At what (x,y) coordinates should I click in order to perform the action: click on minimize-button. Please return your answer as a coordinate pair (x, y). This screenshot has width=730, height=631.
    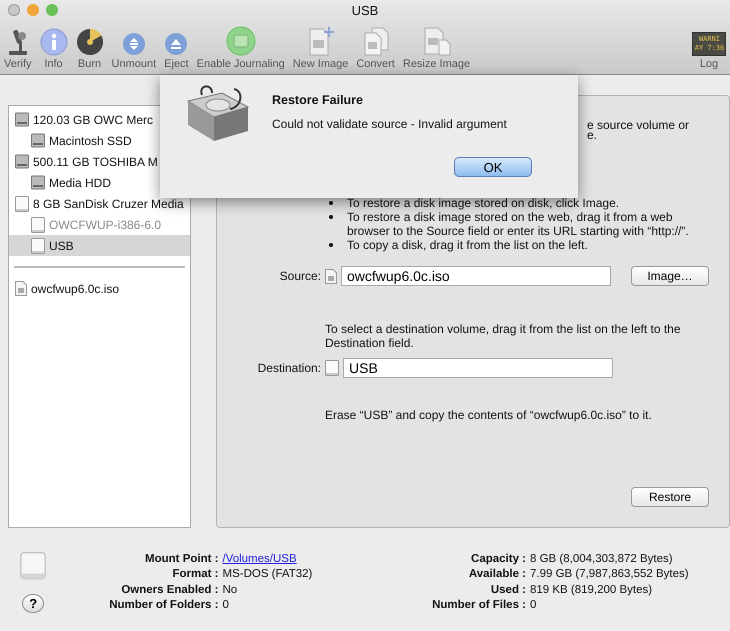
    Looking at the image, I should click on (33, 10).